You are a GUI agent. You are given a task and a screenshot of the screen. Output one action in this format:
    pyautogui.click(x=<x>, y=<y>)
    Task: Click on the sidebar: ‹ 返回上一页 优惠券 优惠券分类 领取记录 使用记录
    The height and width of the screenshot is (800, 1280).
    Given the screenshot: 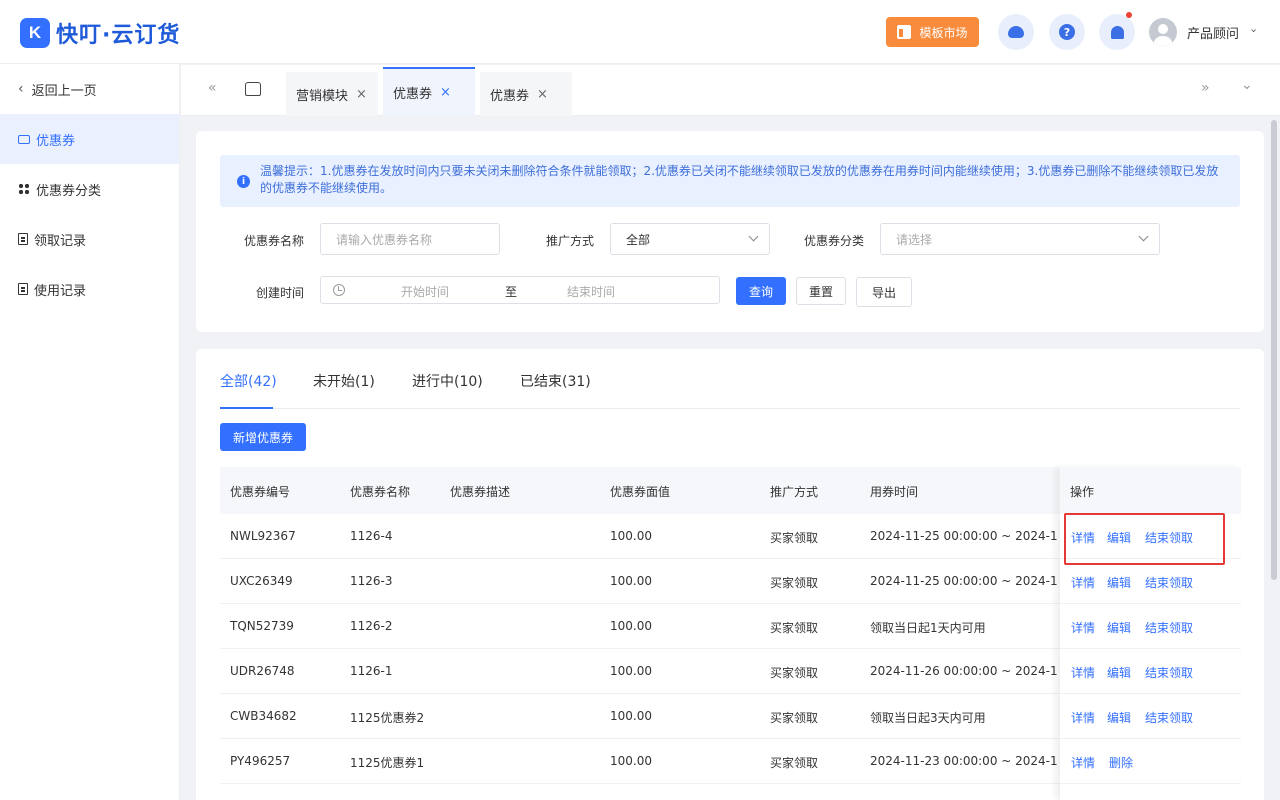 What is the action you would take?
    pyautogui.click(x=90, y=432)
    